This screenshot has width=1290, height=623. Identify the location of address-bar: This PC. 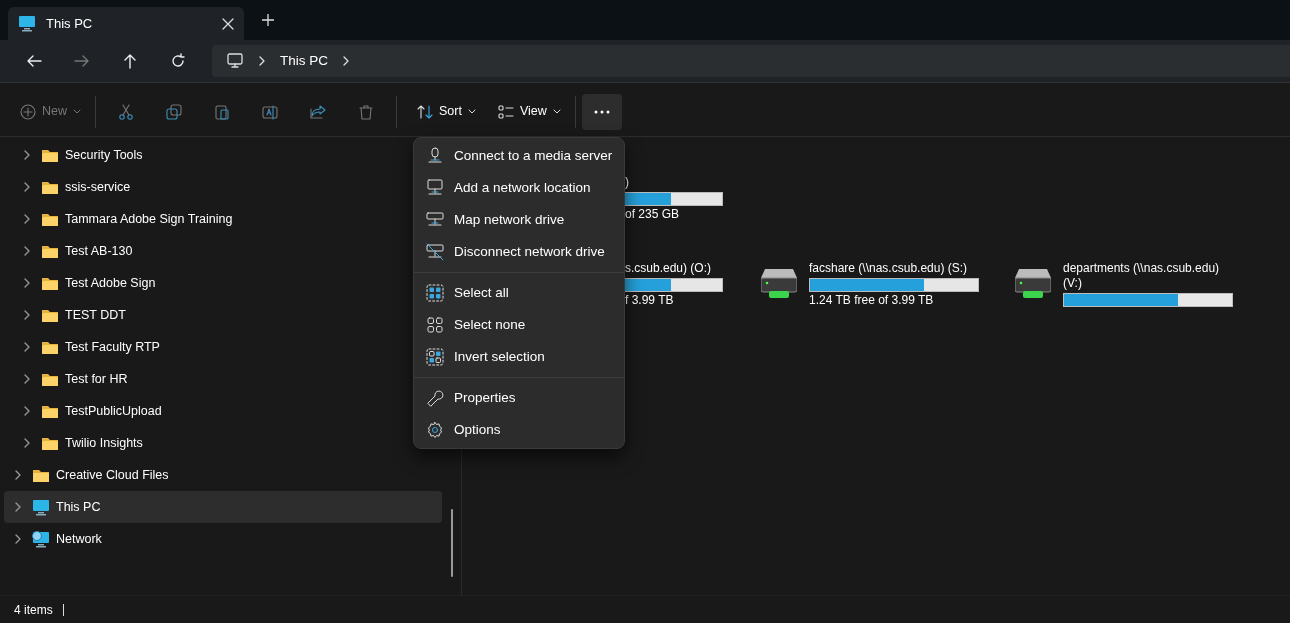
(751, 61).